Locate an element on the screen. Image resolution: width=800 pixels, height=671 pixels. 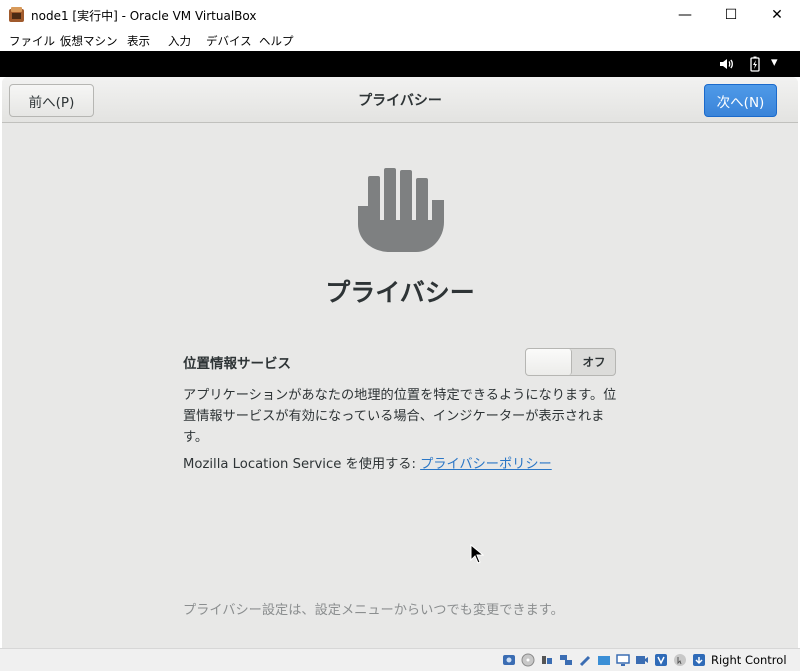
network-icon is located at coordinates (566, 660).